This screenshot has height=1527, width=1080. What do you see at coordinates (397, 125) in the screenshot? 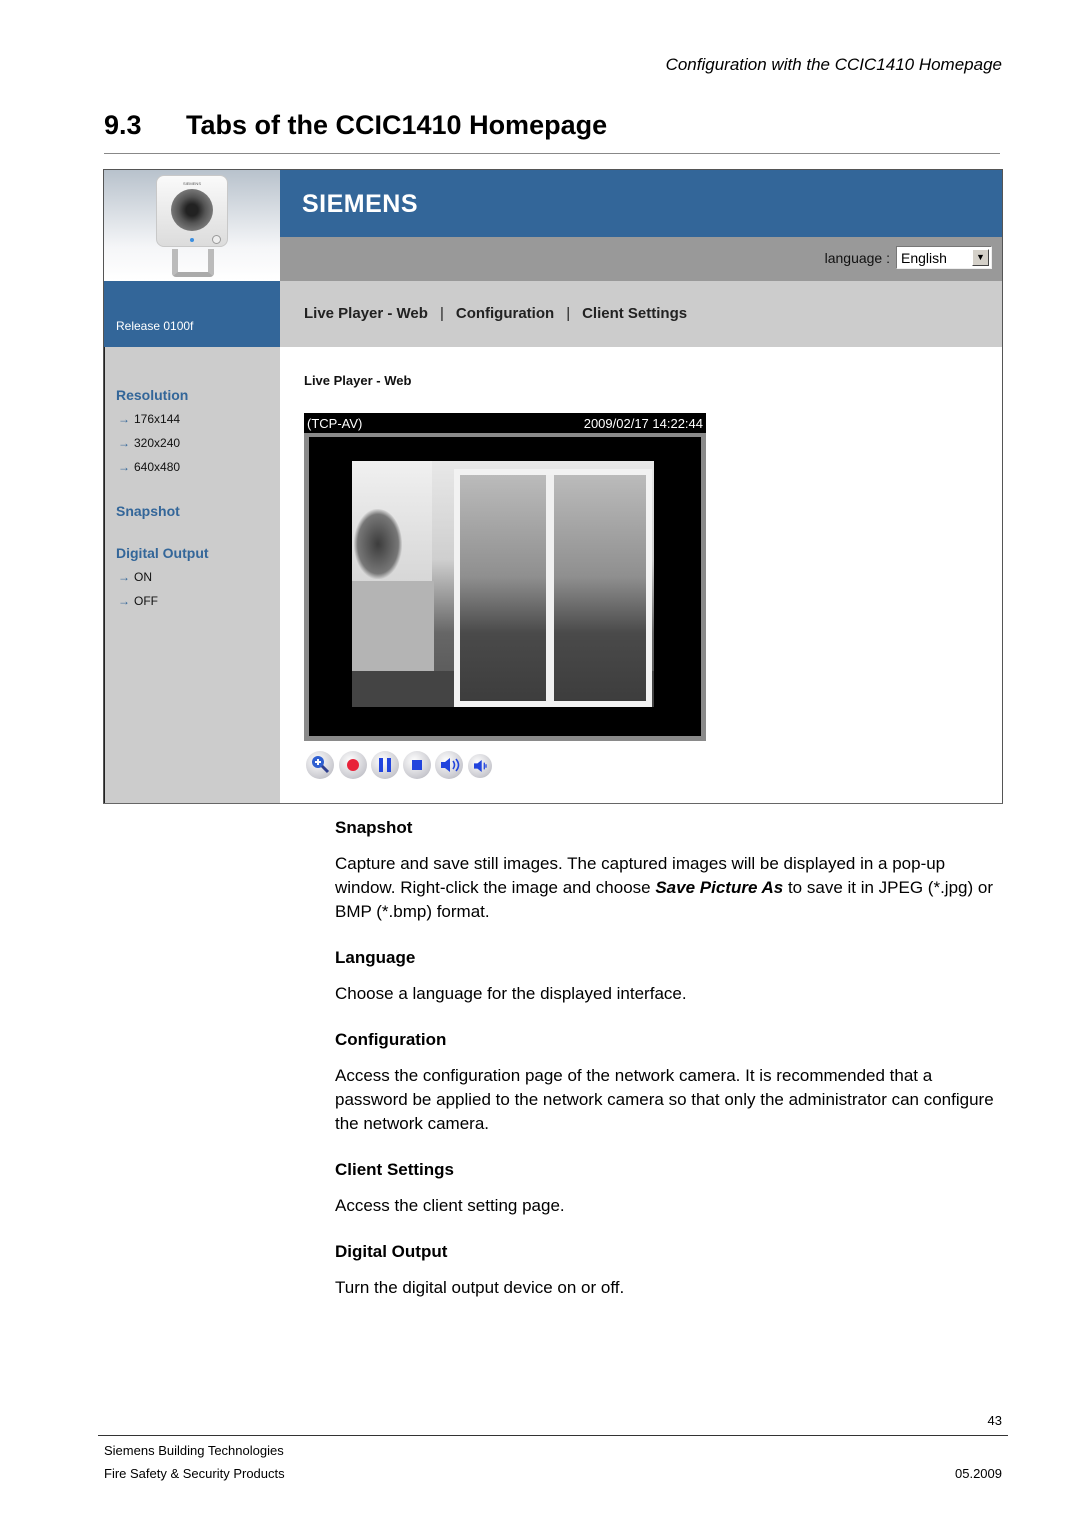
I see `section-title-text: Tabs of the CCIC1410 Homepage` at bounding box center [397, 125].